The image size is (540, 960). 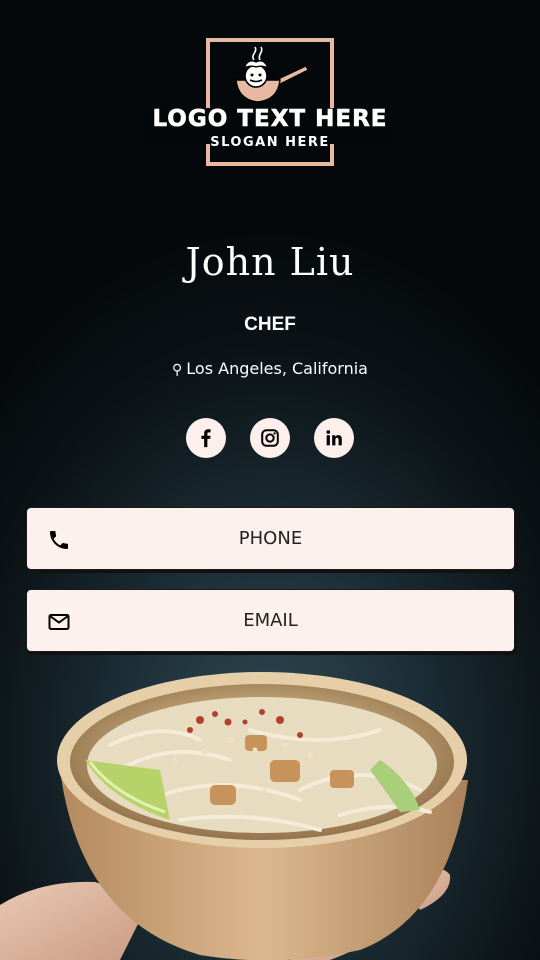 I want to click on instagram-icon, so click(x=270, y=438).